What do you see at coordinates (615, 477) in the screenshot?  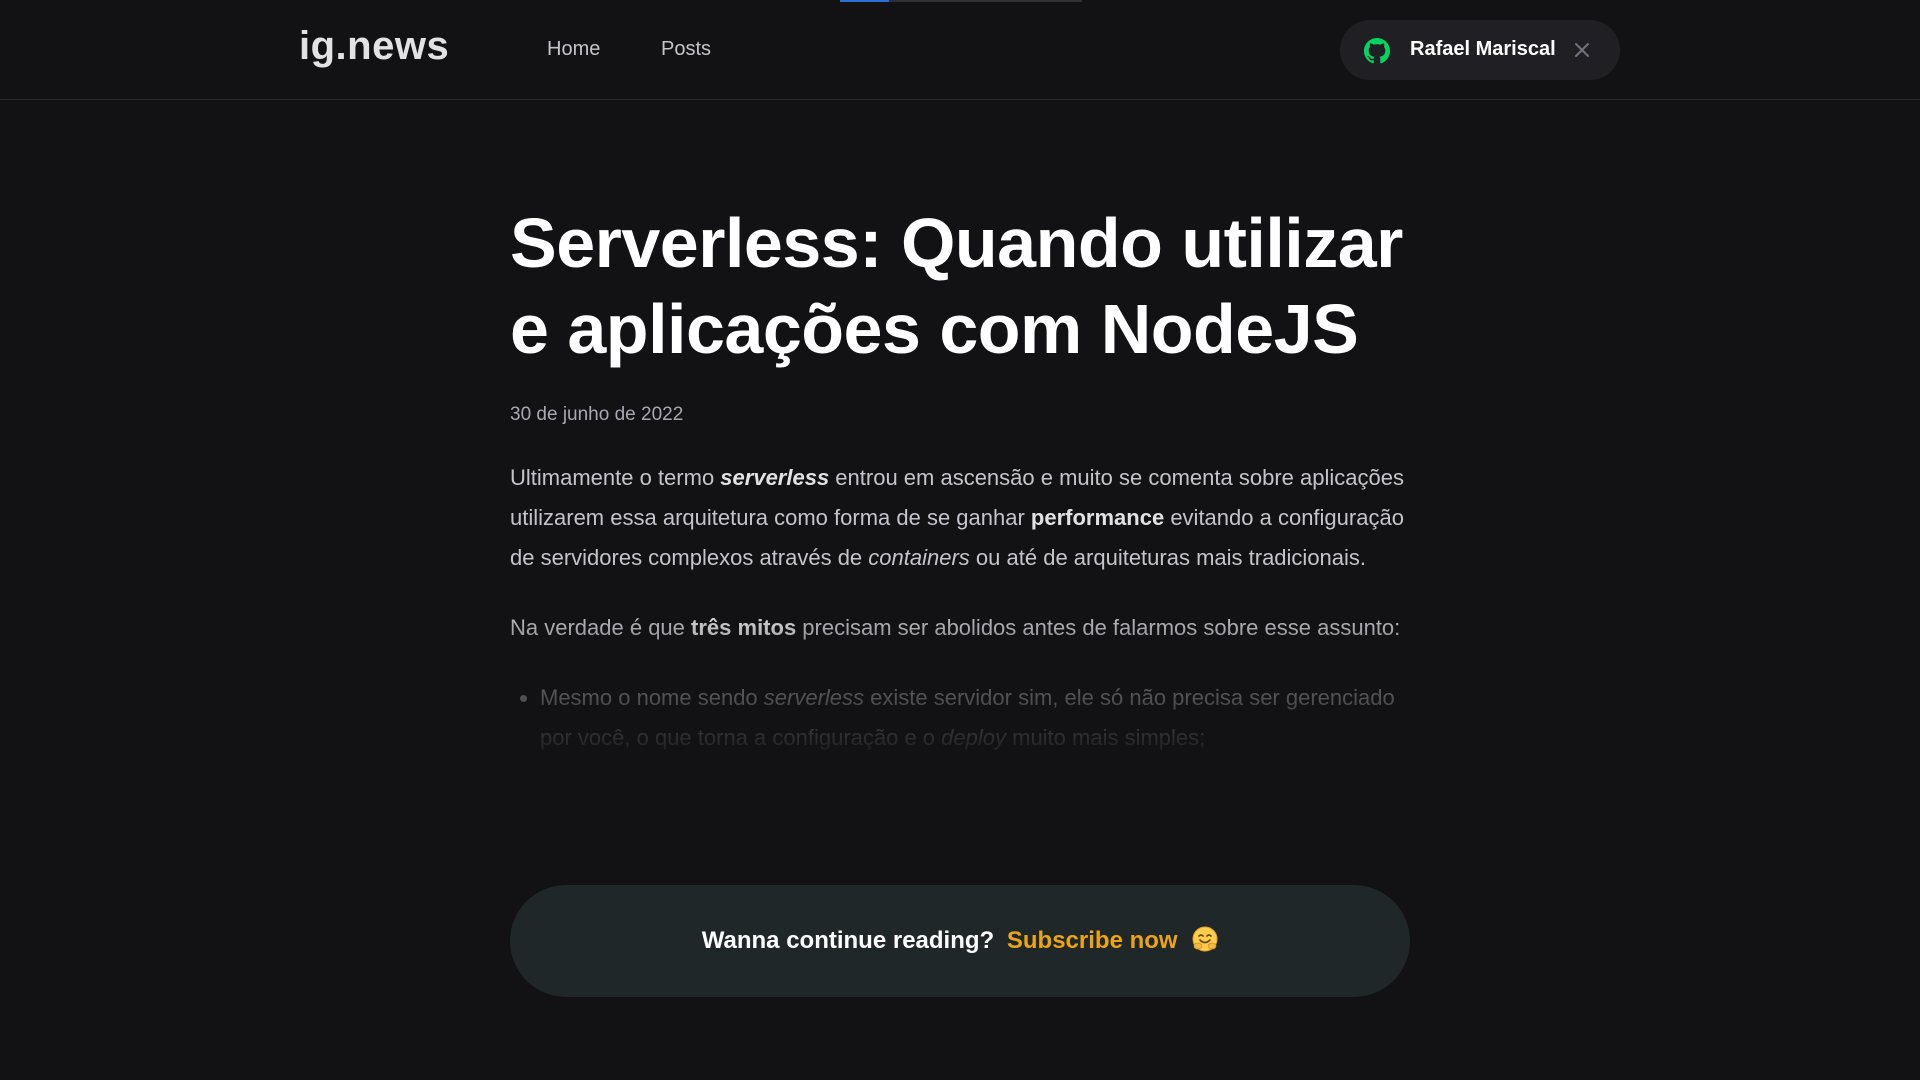 I see `text: Ultimamente o termo` at bounding box center [615, 477].